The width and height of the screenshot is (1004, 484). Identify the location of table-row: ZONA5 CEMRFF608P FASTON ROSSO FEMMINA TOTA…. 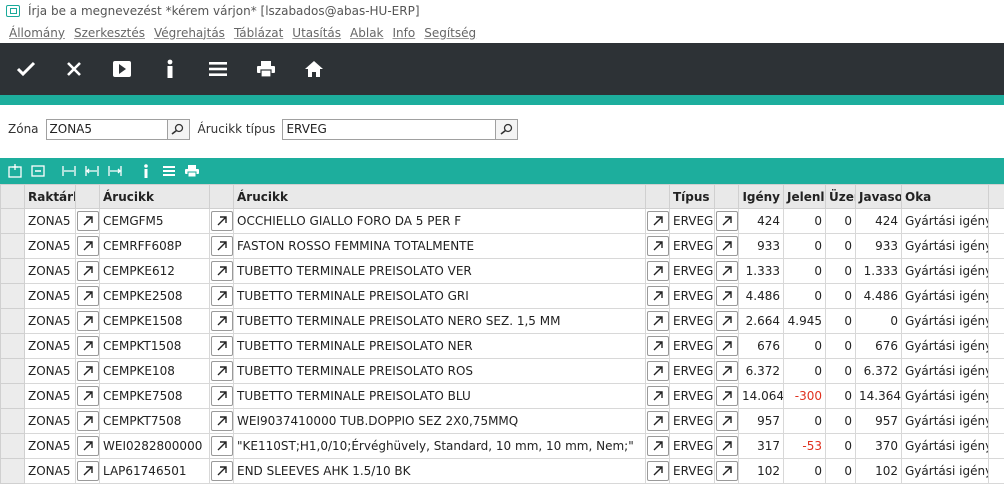
(502, 246).